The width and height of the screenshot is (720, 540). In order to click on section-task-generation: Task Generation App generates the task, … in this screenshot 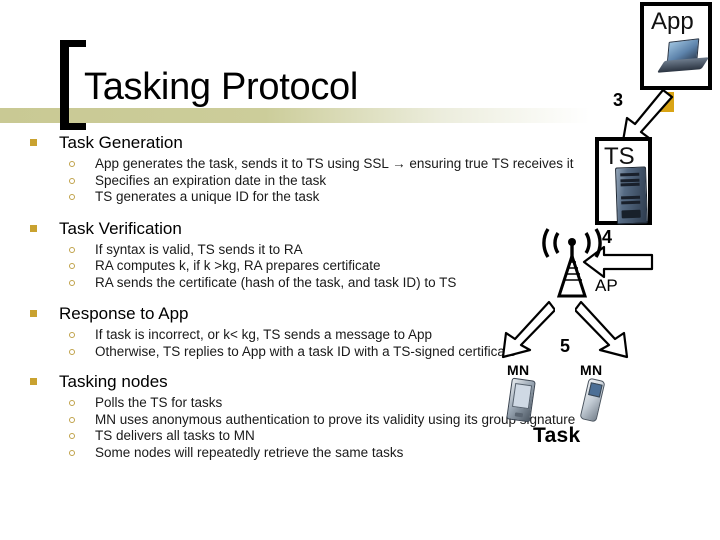, I will do `click(360, 168)`.